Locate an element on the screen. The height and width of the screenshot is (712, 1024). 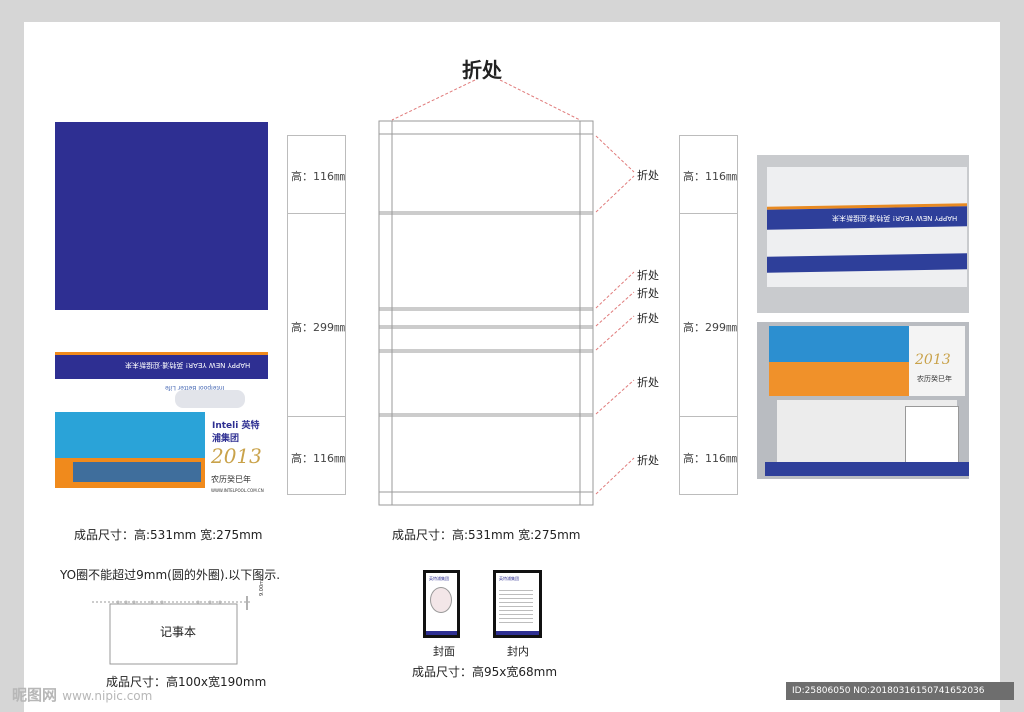
inner-thumbnail: 英特浦集团 is located at coordinates (517, 604).